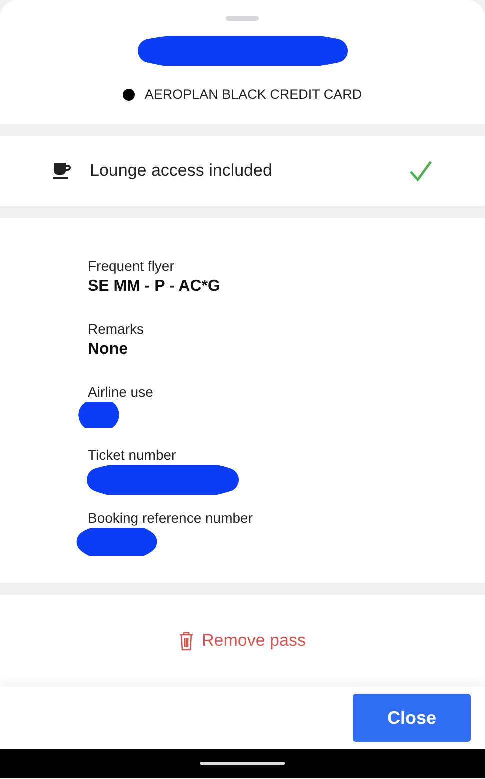 The image size is (485, 779). I want to click on field-label: Remarks, so click(116, 329).